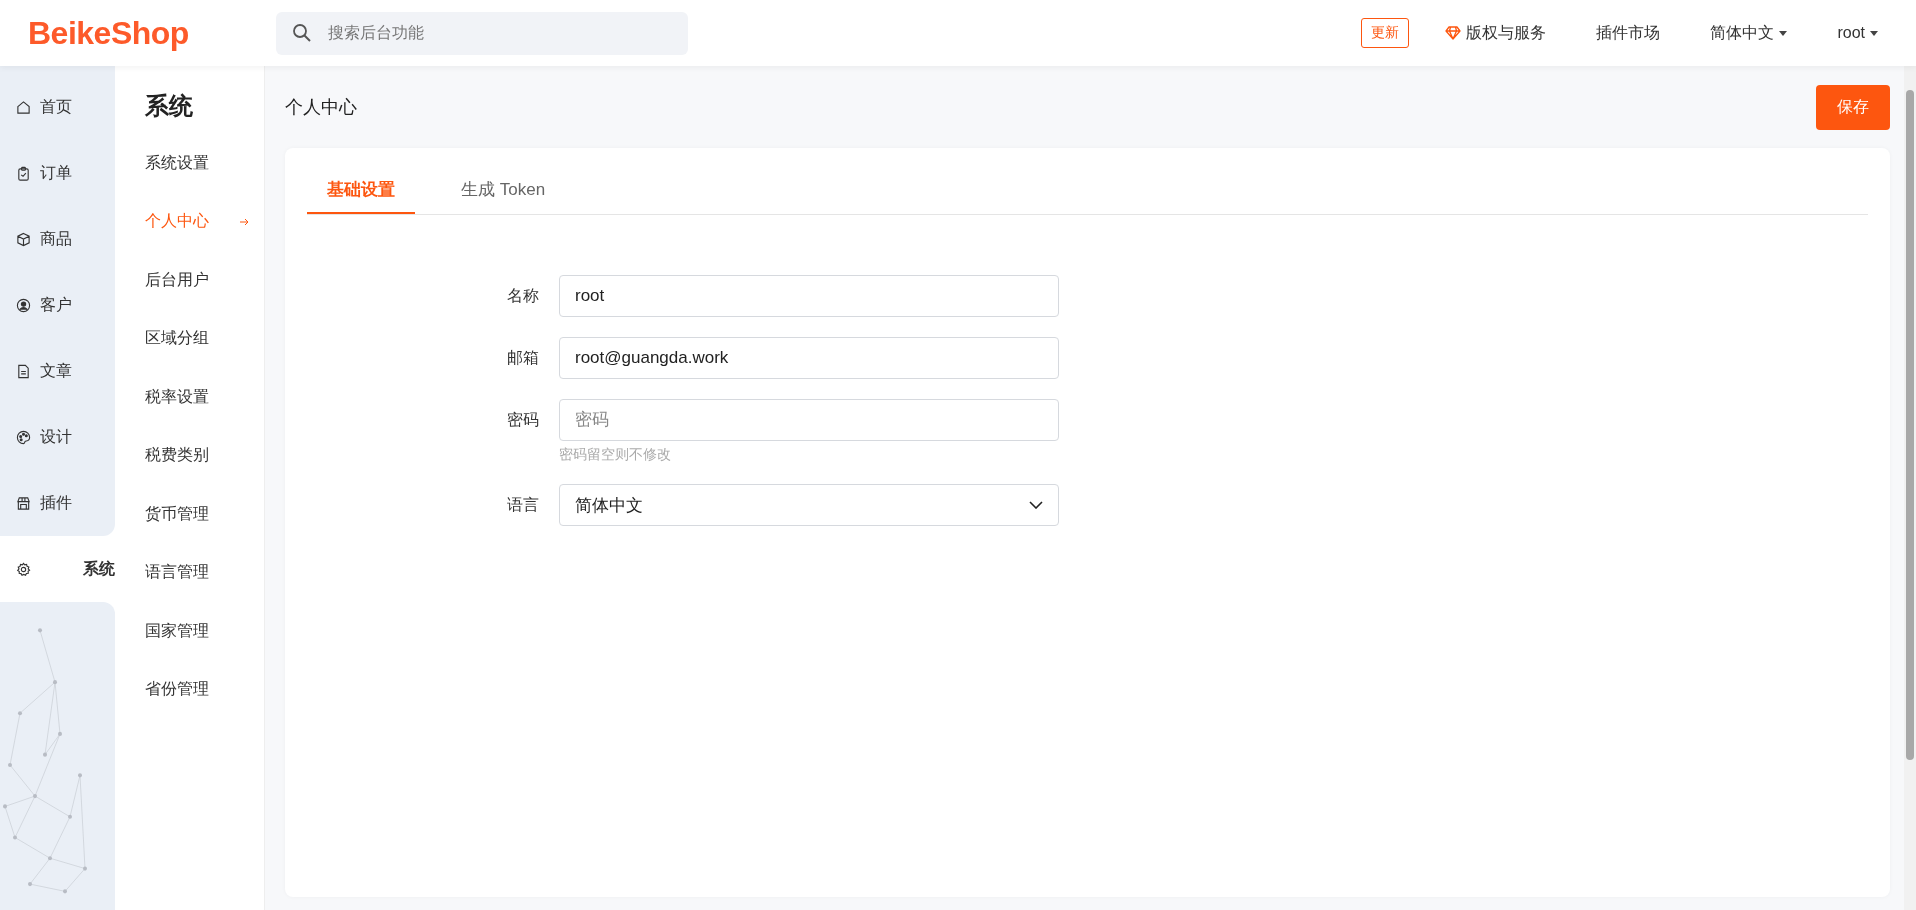  I want to click on search-field: 搜索后台功能, so click(482, 33).